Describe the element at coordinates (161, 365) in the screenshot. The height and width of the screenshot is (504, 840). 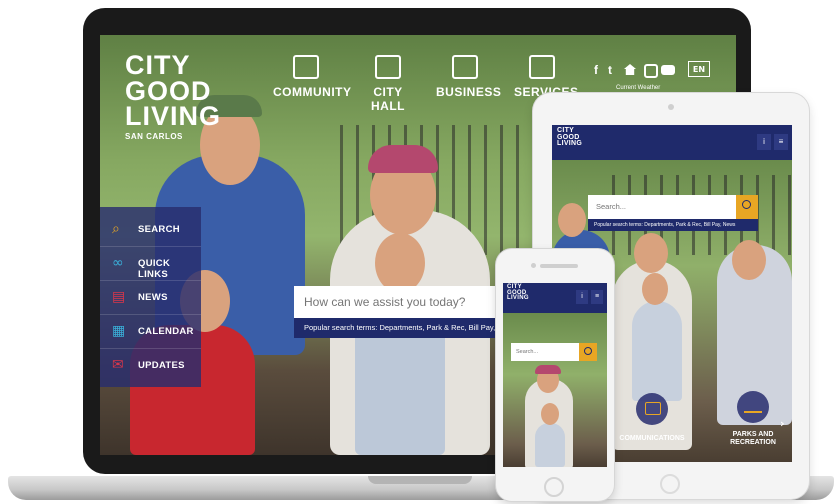
I see `quick-menu-updates-label: UPDATES` at that location.